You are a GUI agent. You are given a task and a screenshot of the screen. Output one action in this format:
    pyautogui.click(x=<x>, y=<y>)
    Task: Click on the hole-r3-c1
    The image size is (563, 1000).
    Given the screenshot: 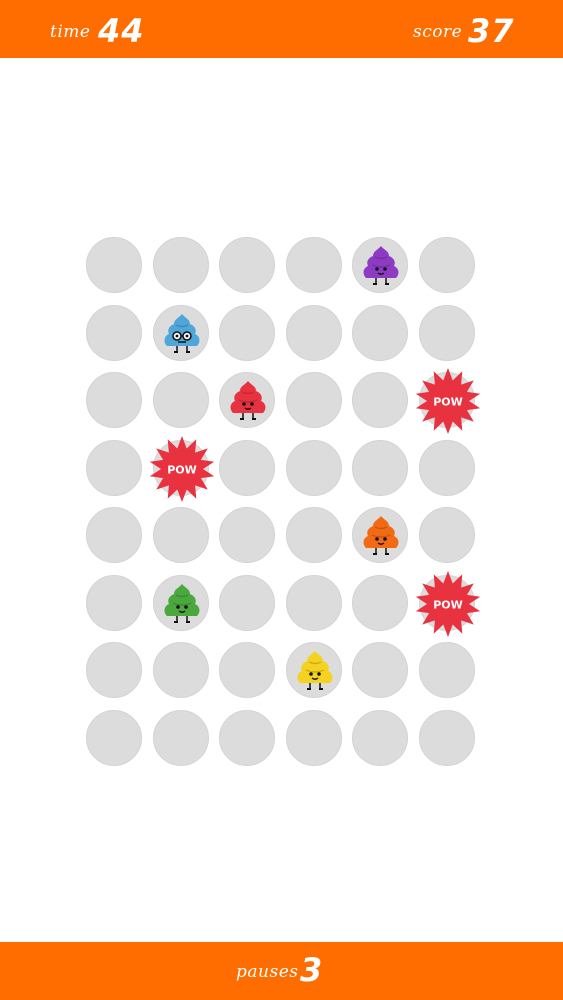 What is the action you would take?
    pyautogui.click(x=114, y=400)
    